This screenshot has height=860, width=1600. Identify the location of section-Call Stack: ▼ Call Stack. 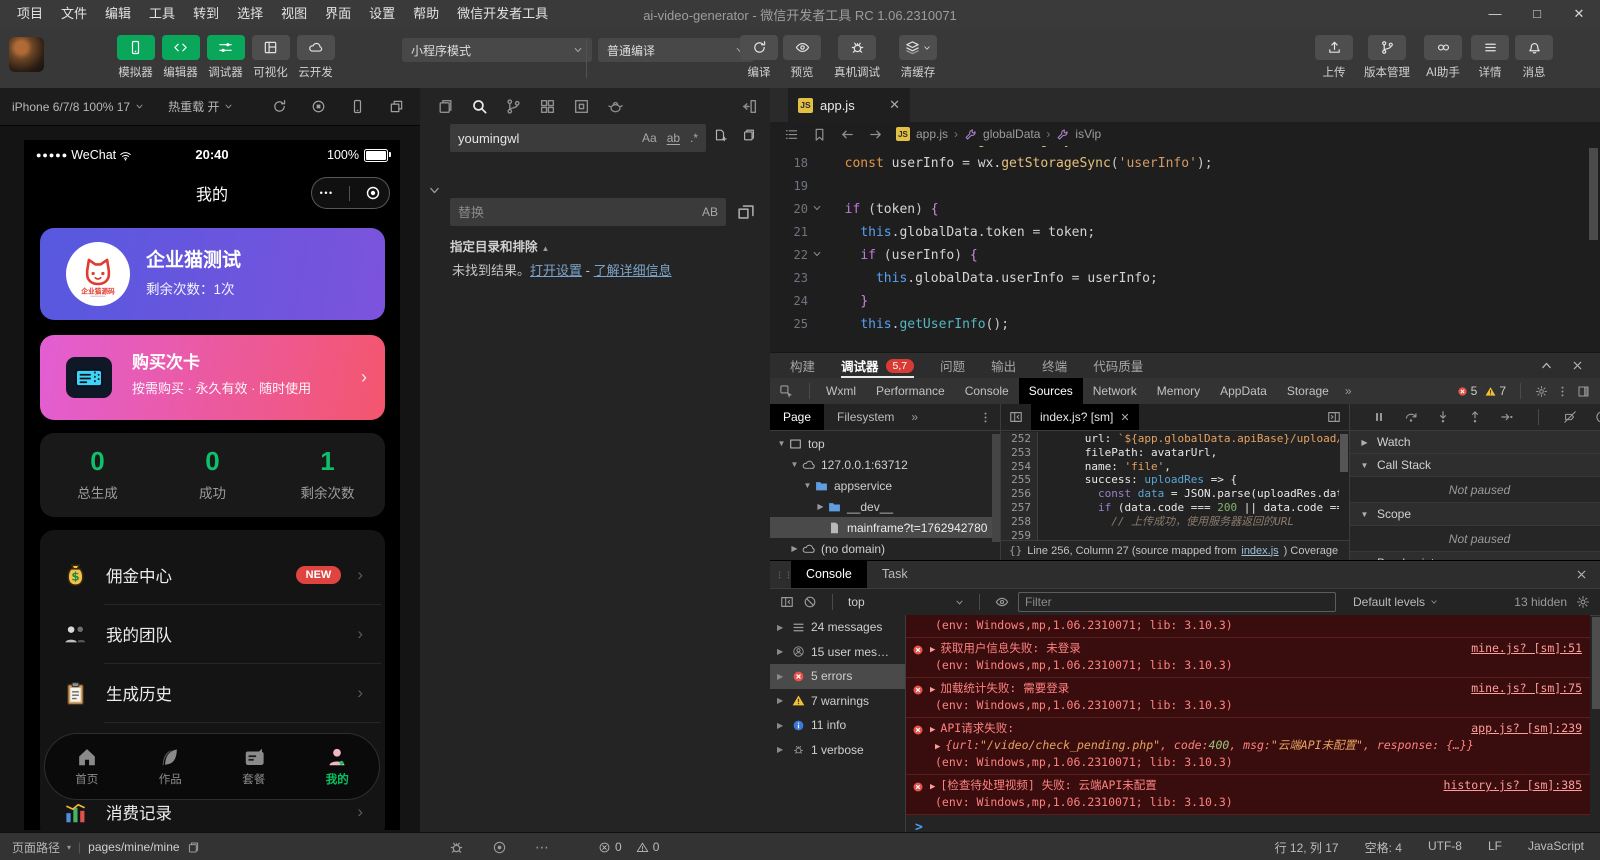
(1475, 465).